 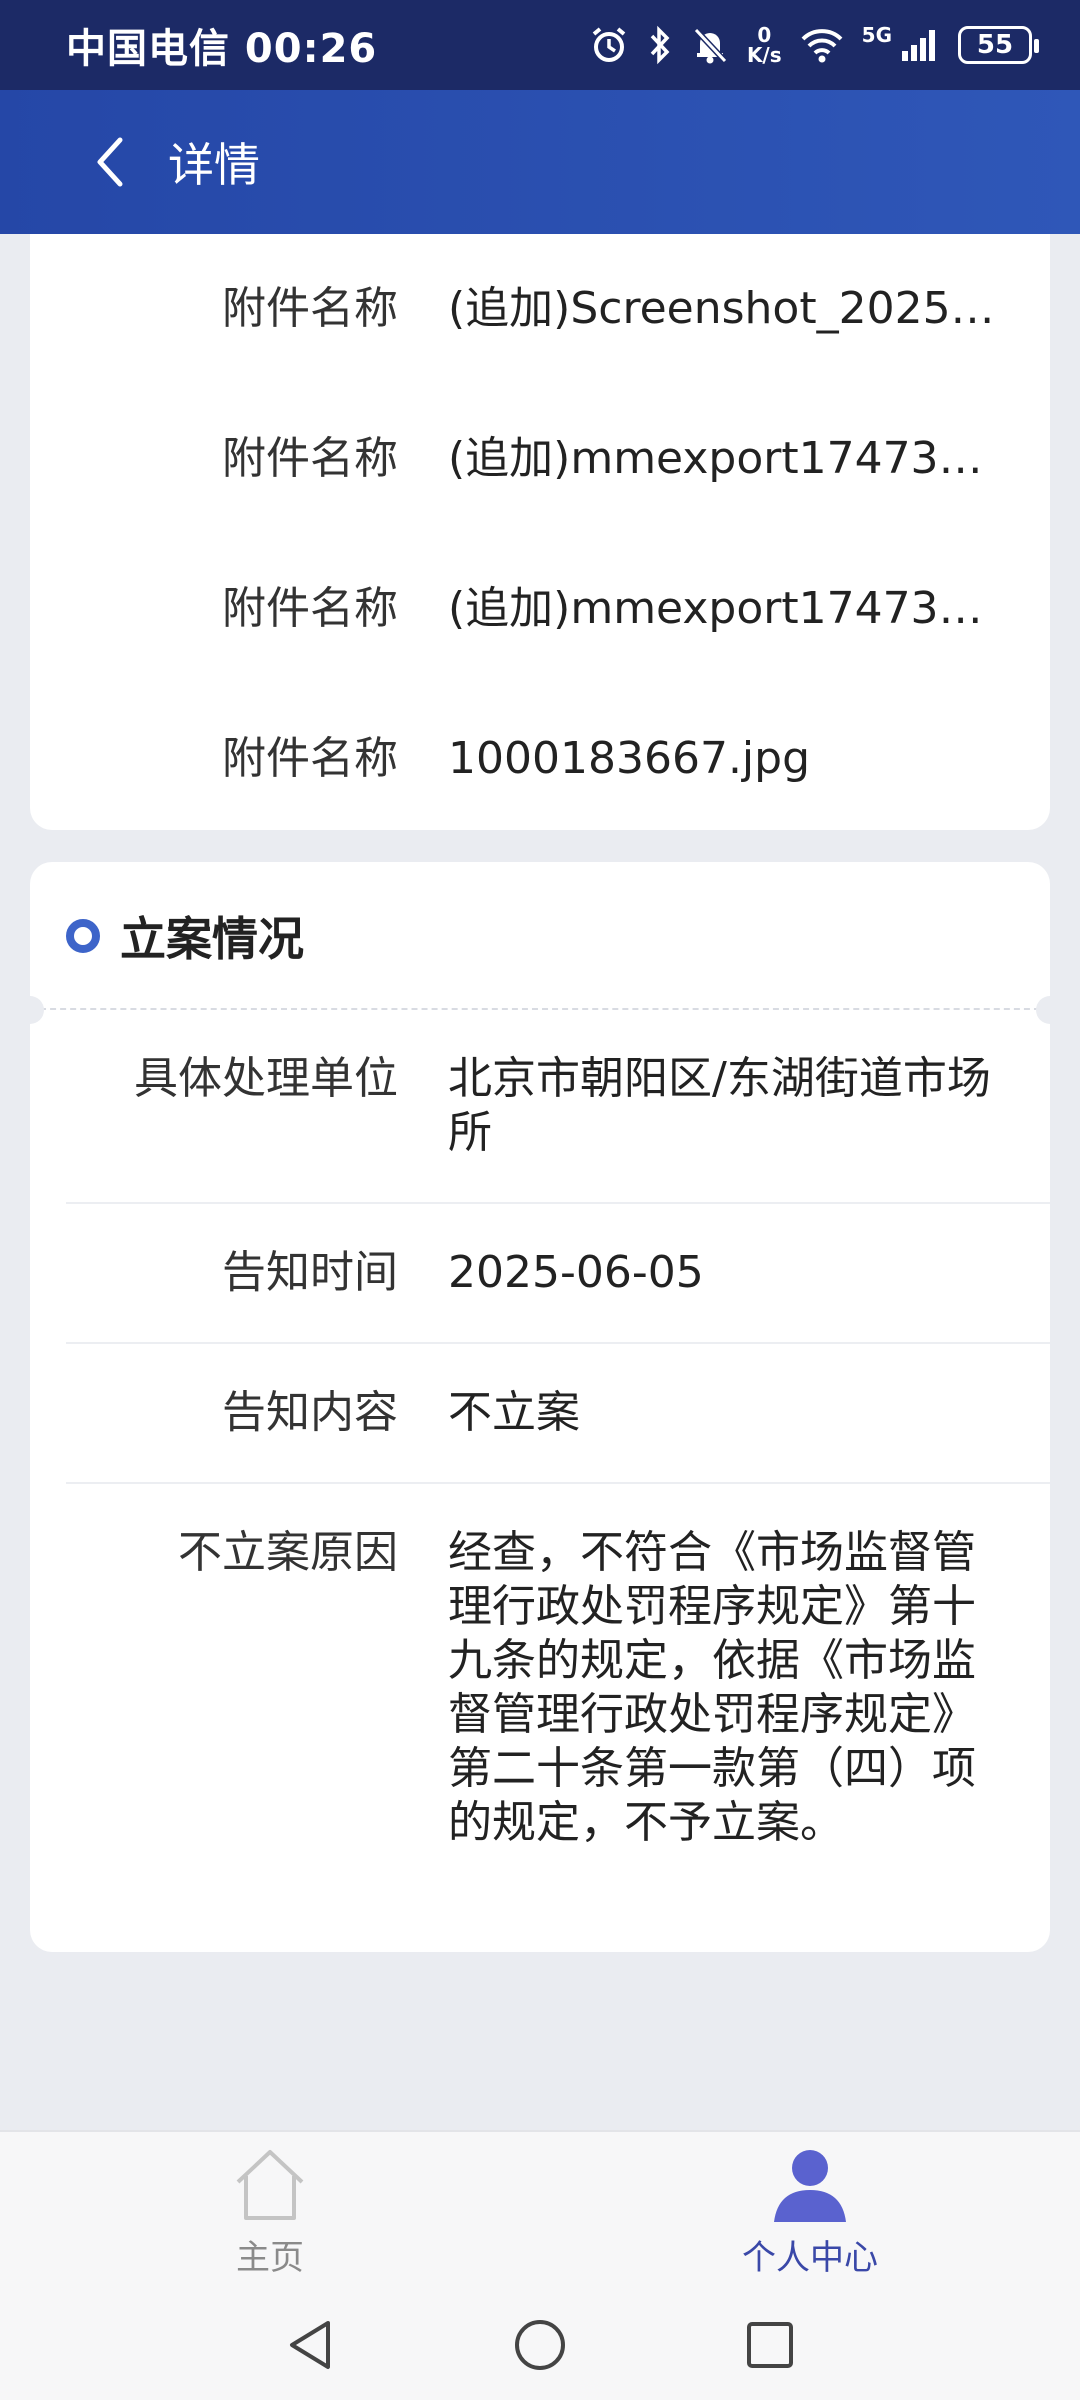 What do you see at coordinates (710, 45) in the screenshot?
I see `mute-bell-icon` at bounding box center [710, 45].